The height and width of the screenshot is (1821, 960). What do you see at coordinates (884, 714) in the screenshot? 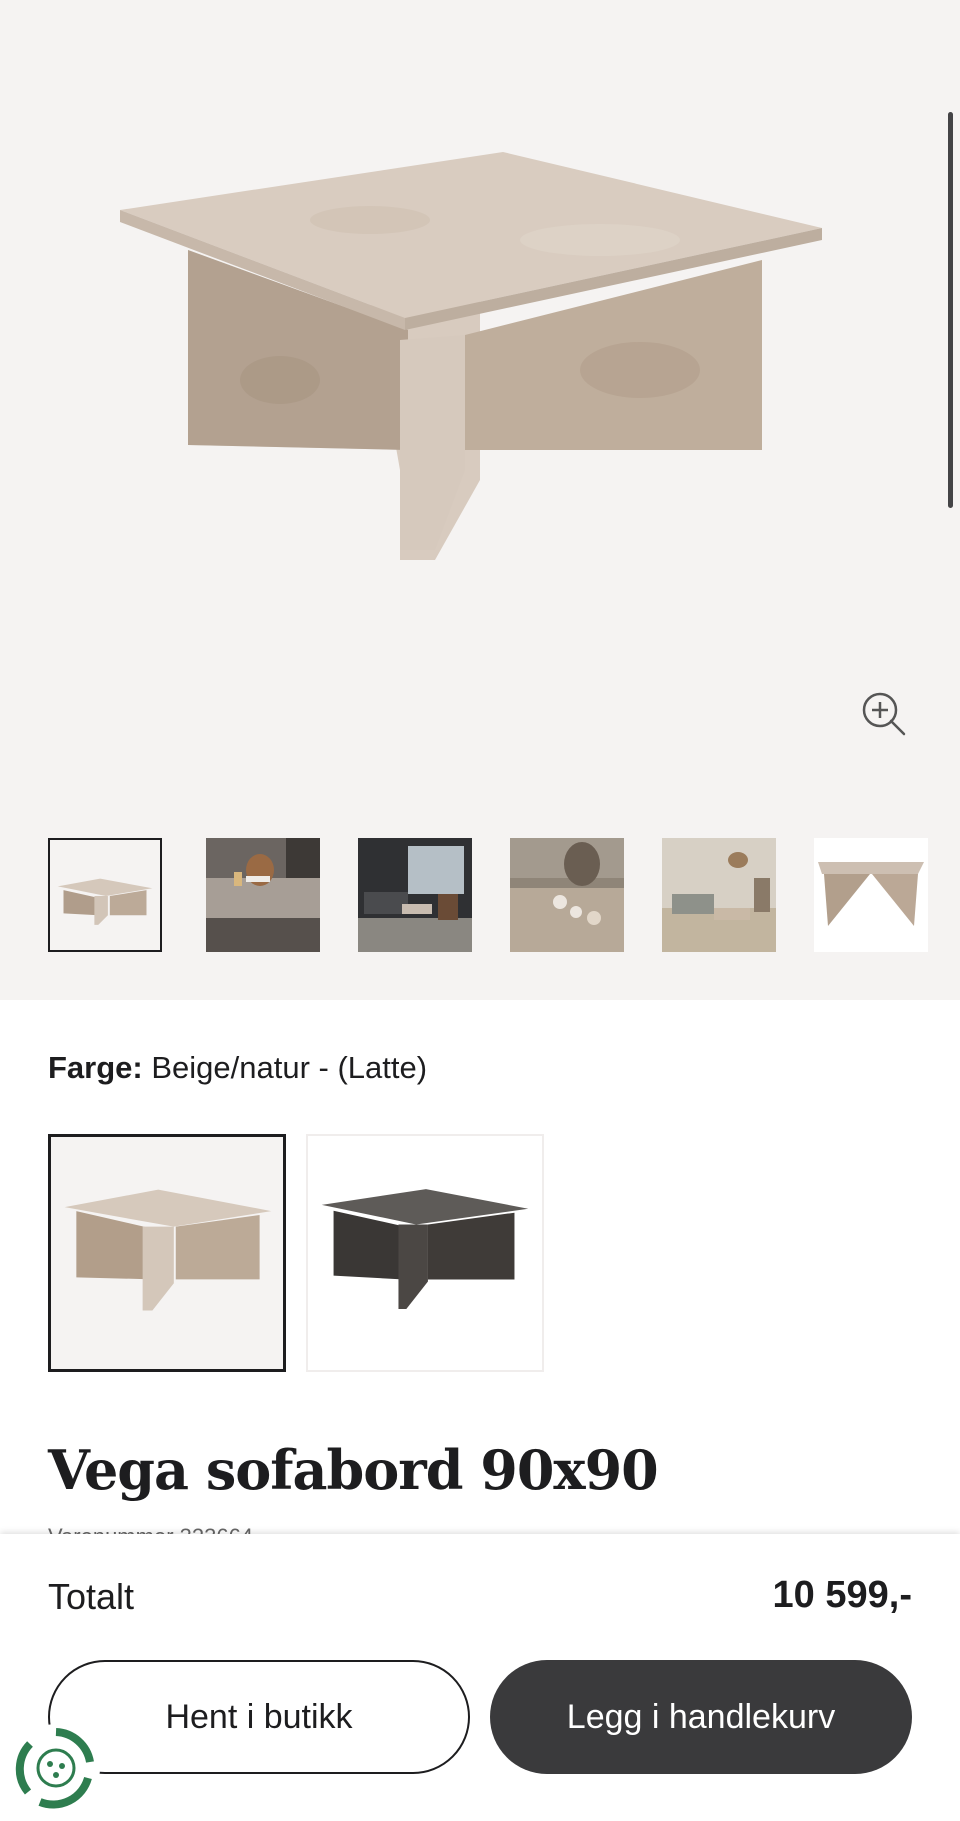
I see `zoom-in-icon` at bounding box center [884, 714].